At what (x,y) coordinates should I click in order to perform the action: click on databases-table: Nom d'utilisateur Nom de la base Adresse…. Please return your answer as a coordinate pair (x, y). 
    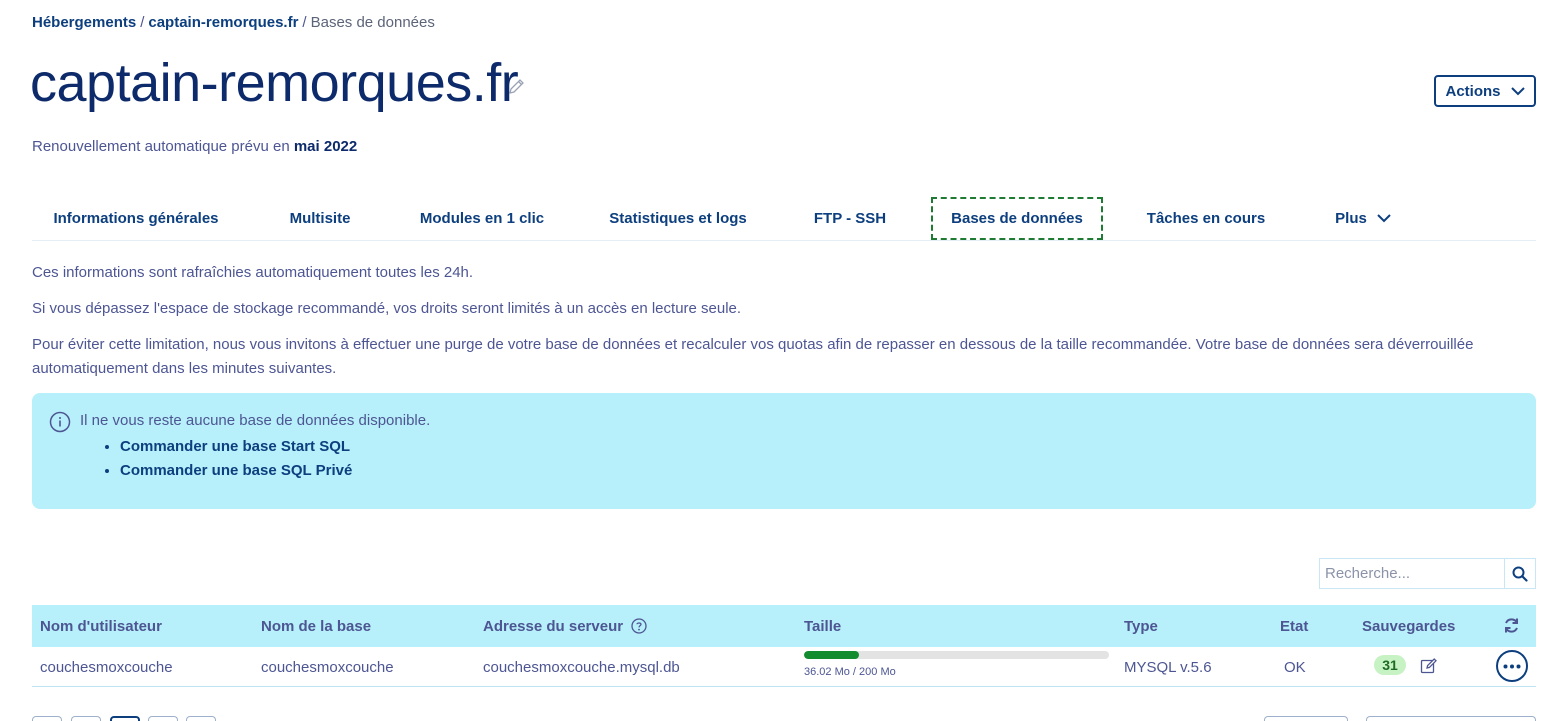
    Looking at the image, I should click on (784, 646).